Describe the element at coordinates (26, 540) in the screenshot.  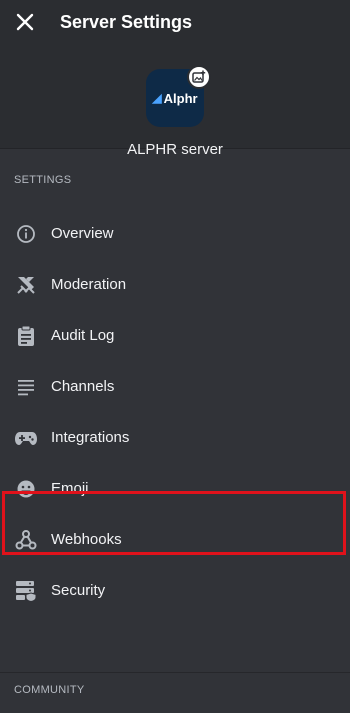
I see `webhook-icon` at that location.